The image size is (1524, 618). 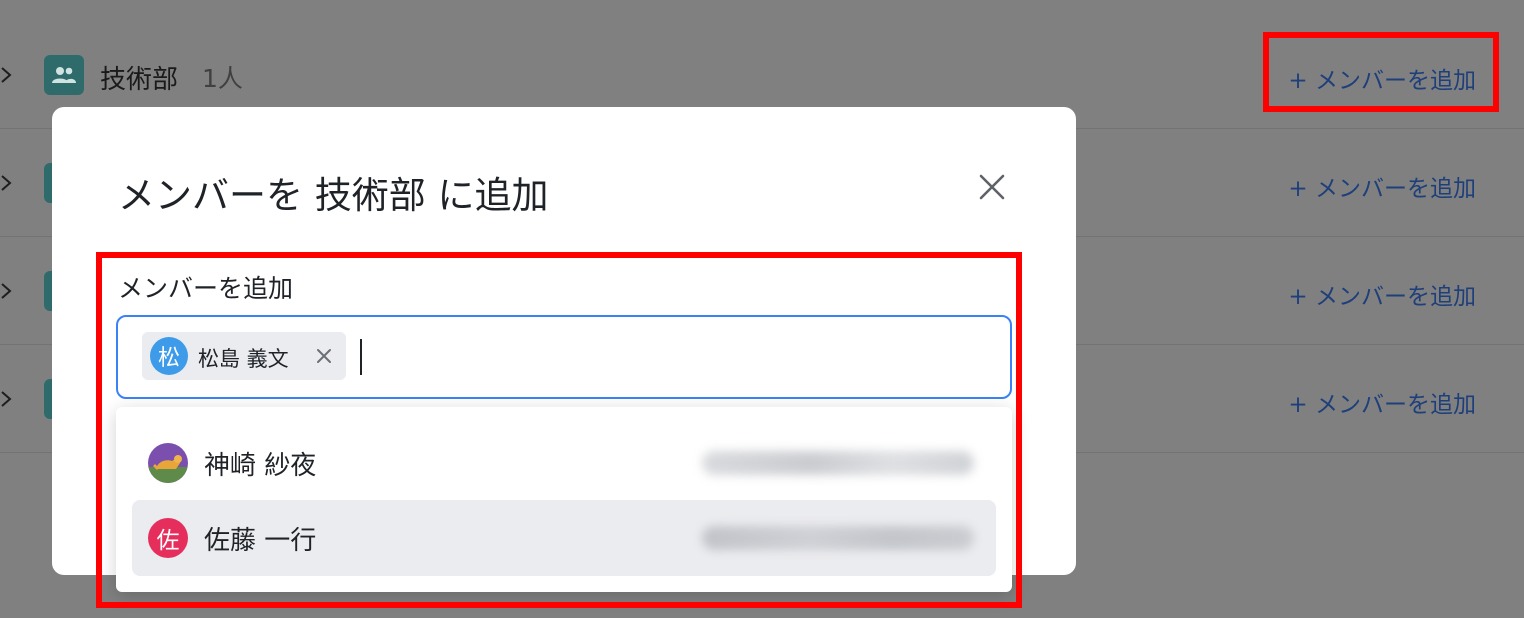 I want to click on group-name: 技術部, so click(x=139, y=80).